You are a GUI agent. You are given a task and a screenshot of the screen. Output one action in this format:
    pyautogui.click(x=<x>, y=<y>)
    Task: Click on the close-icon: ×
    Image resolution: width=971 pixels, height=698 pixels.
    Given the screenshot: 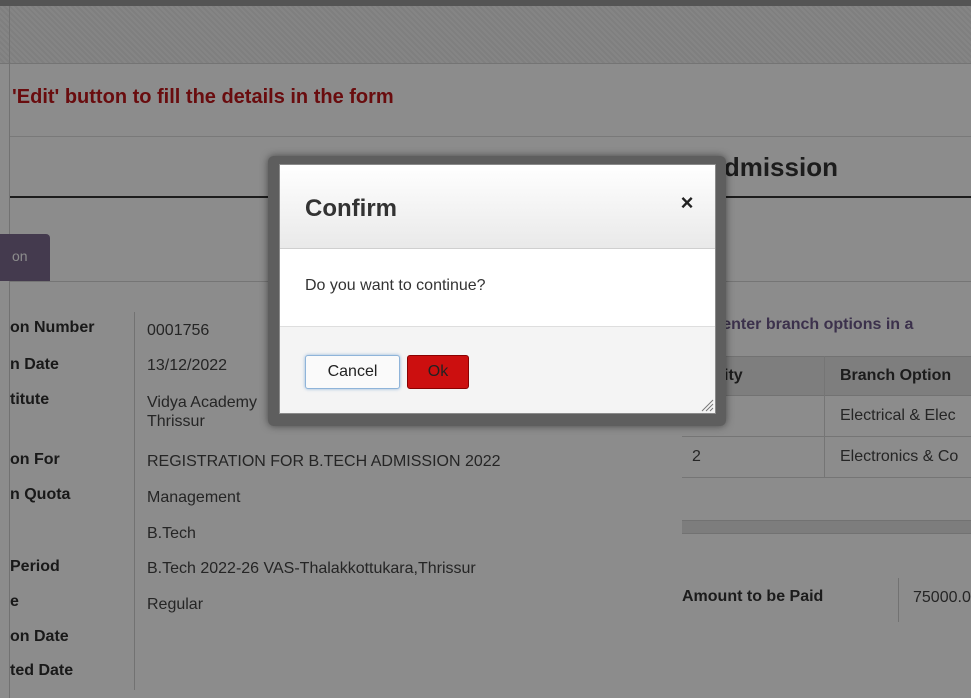 What is the action you would take?
    pyautogui.click(x=687, y=203)
    